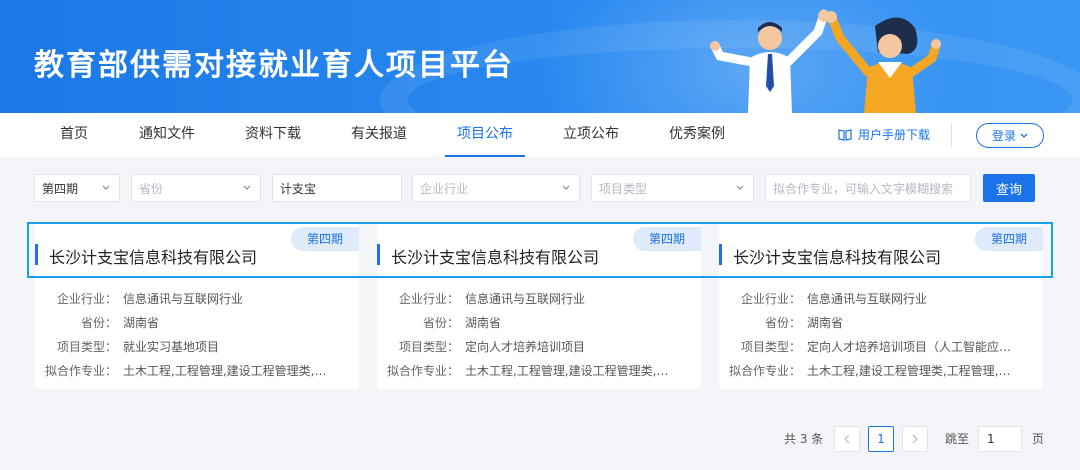  What do you see at coordinates (167, 135) in the screenshot?
I see `nav-notices: 通知文件` at bounding box center [167, 135].